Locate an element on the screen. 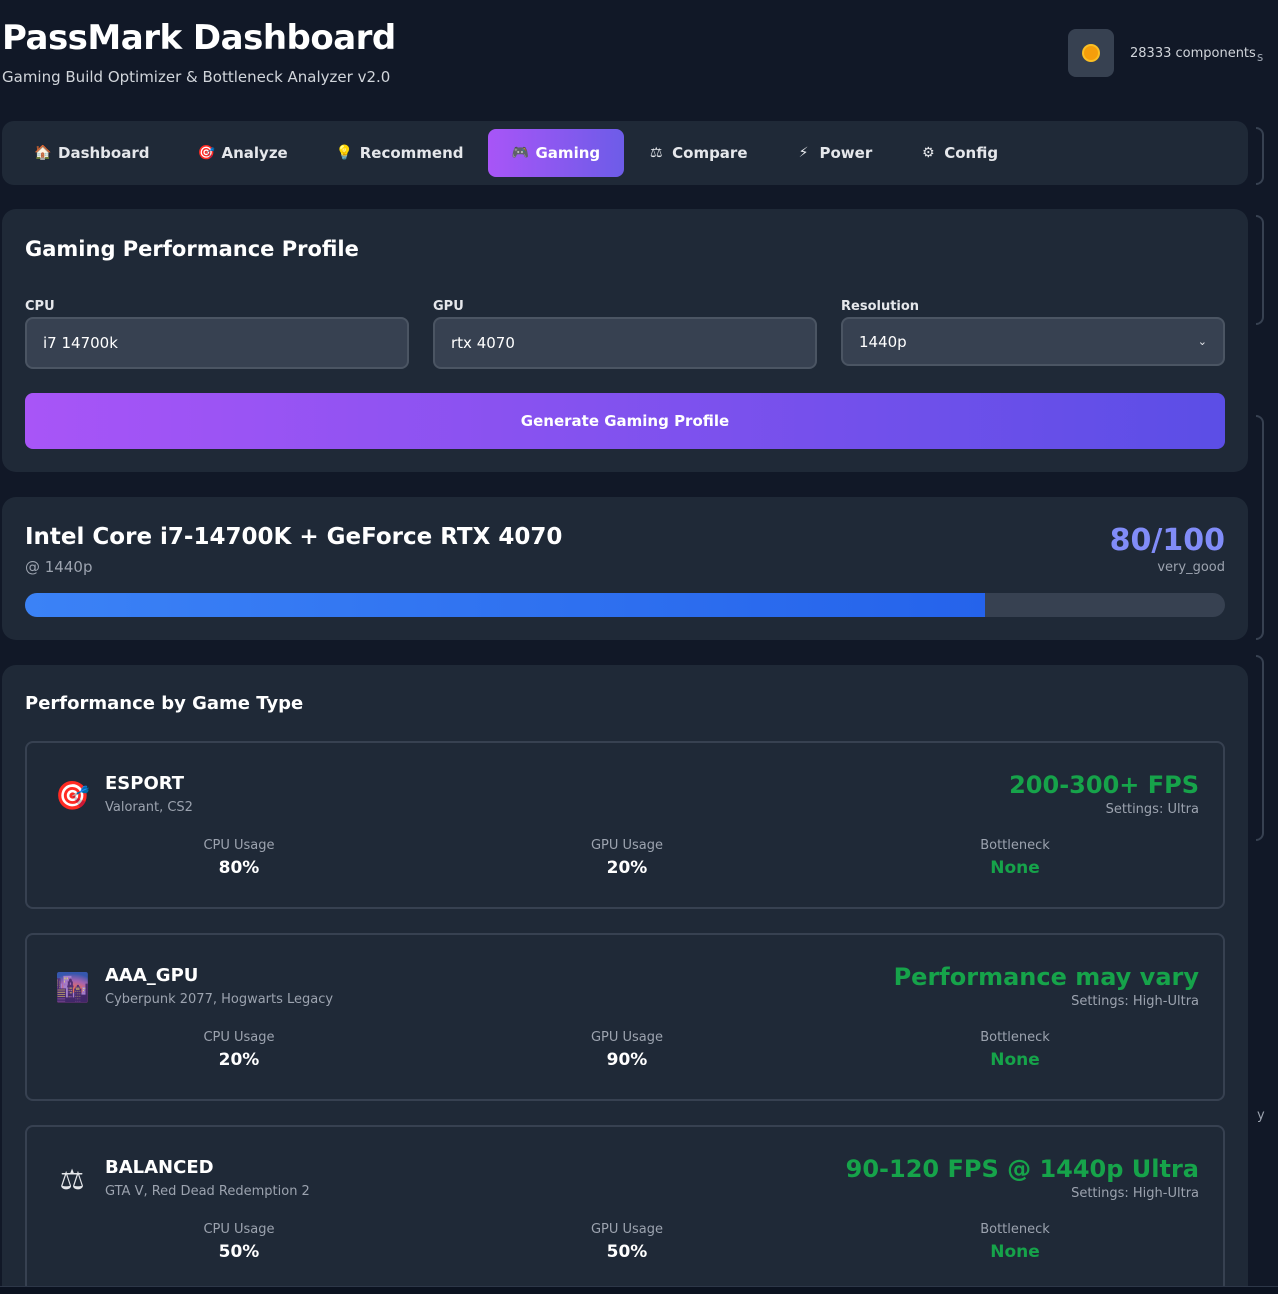 This screenshot has width=1278, height=1294. resolution-label: Resolution is located at coordinates (880, 306).